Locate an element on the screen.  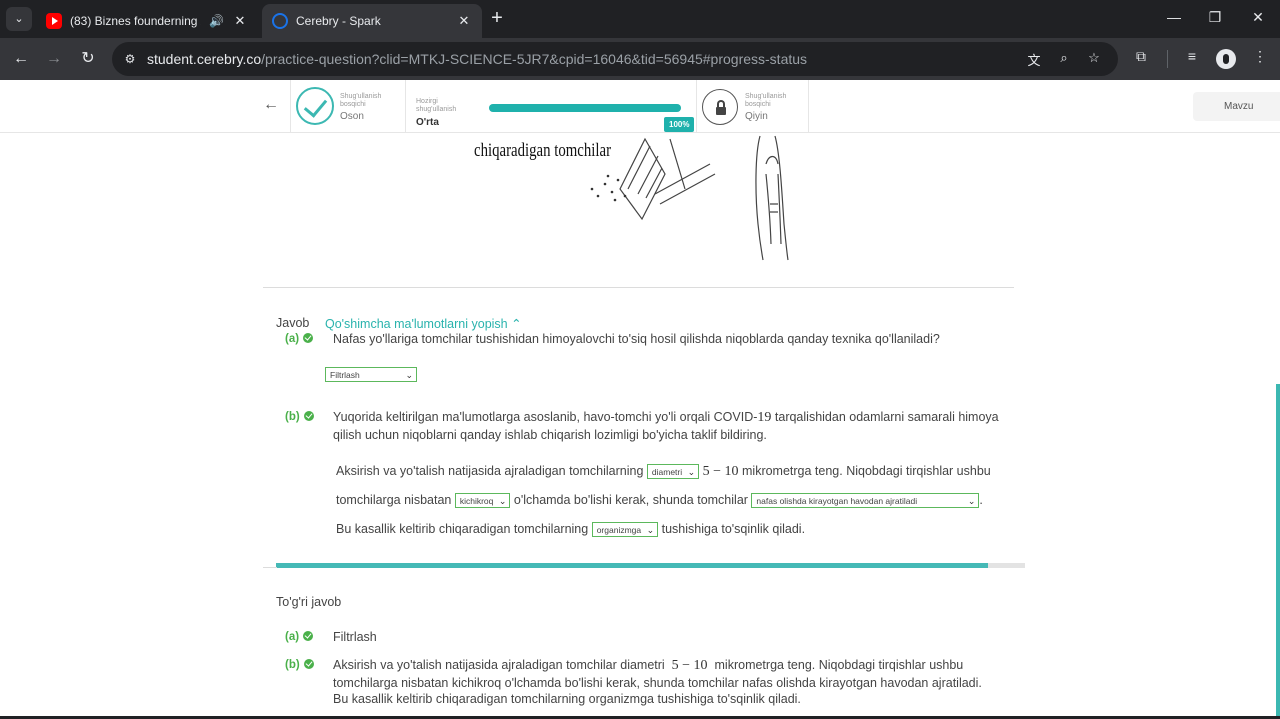
chevron-down-icon: ⌄ is located at coordinates (409, 375).